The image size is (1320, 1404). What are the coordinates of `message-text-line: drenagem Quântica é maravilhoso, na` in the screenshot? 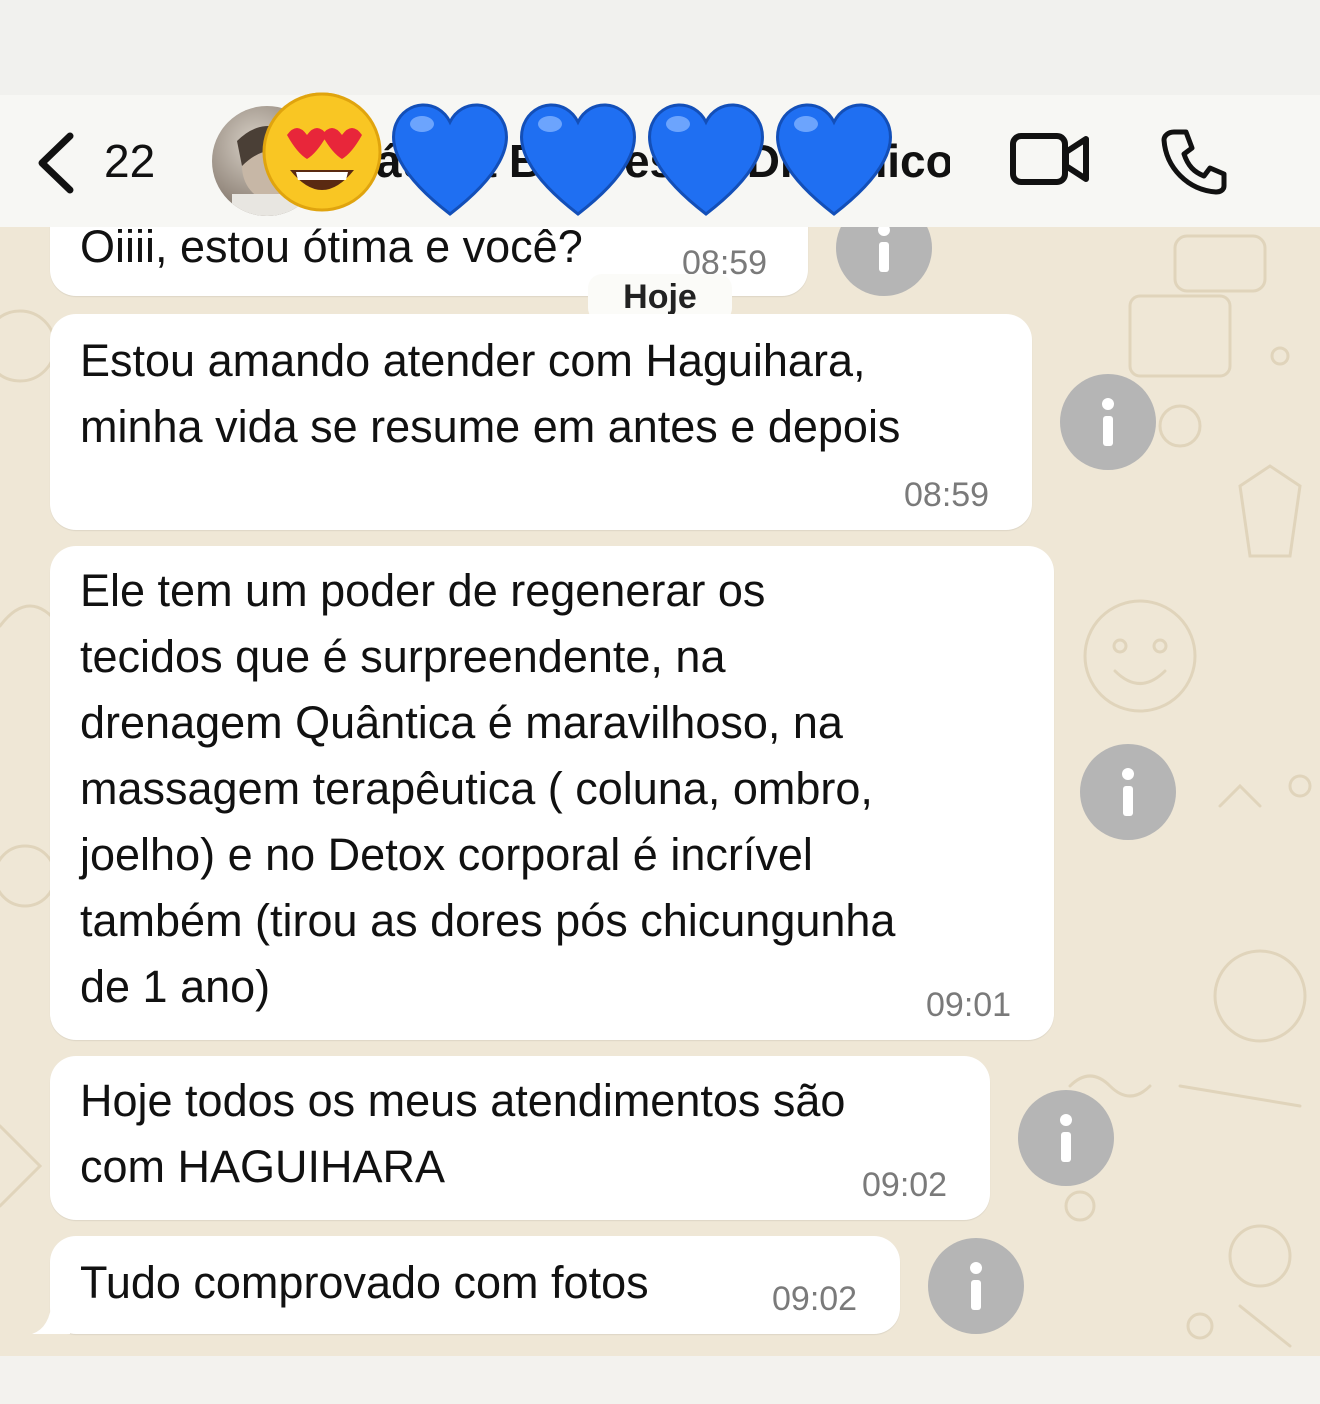 It's located at (461, 722).